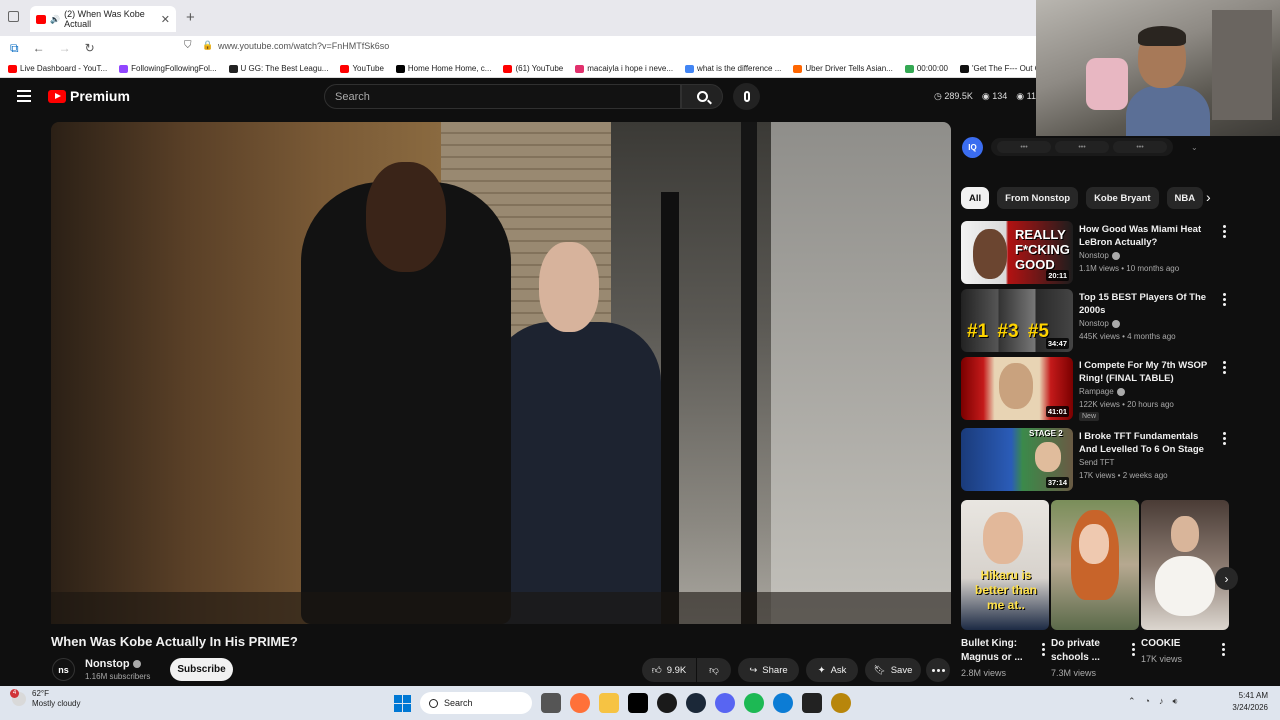 The image size is (1280, 720). What do you see at coordinates (65, 48) in the screenshot?
I see `forward-icon: →` at bounding box center [65, 48].